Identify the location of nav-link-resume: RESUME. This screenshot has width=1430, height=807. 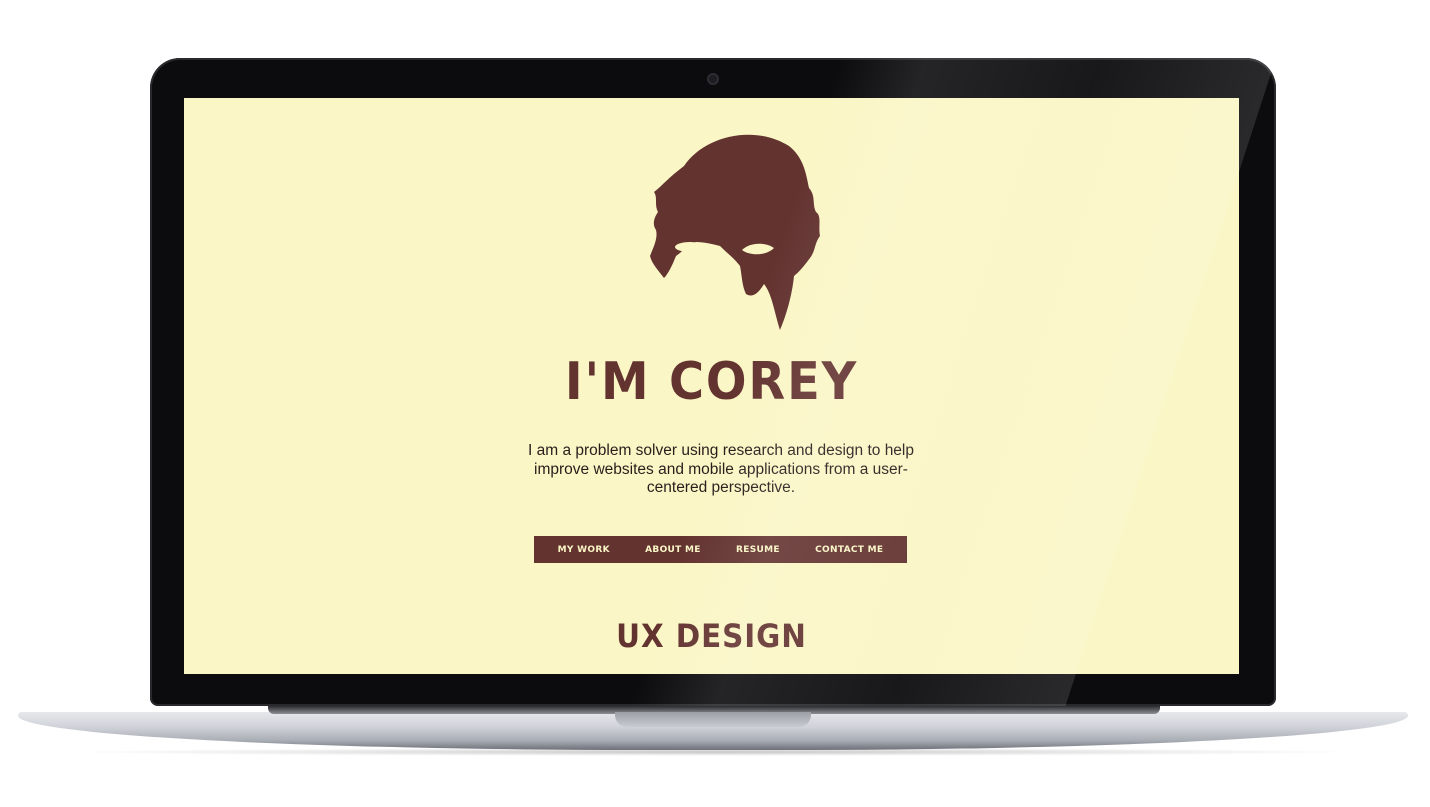
(758, 550).